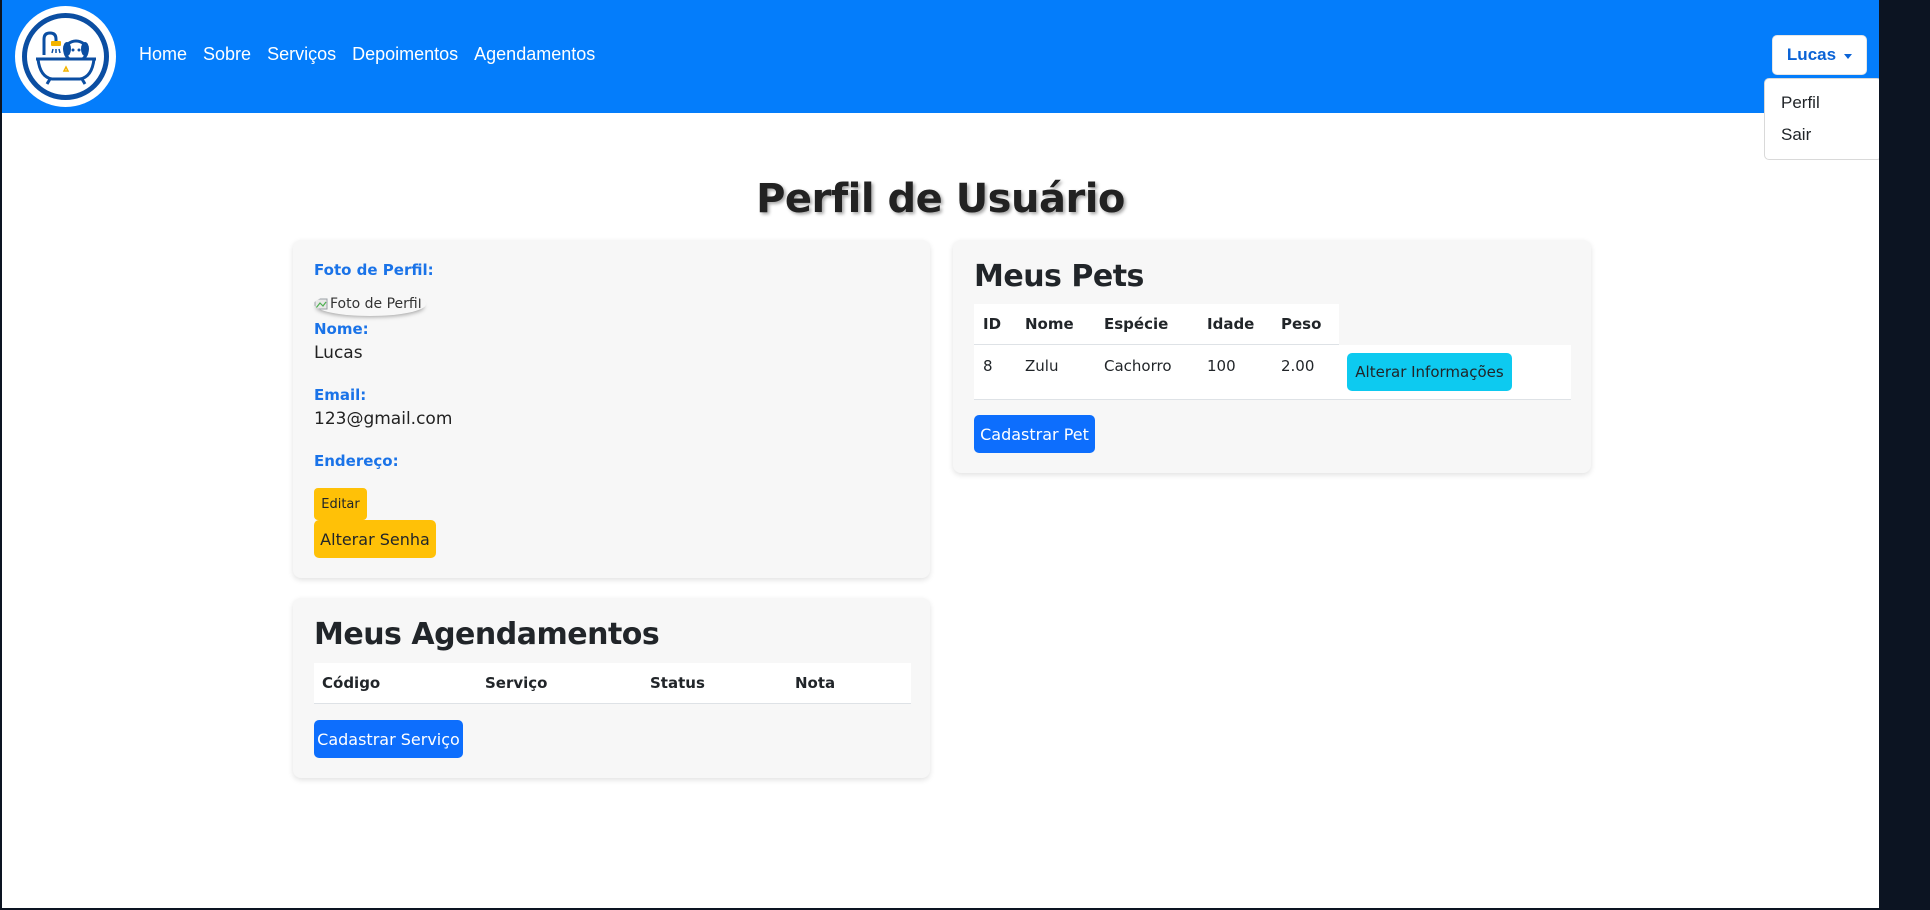 Image resolution: width=1930 pixels, height=910 pixels. What do you see at coordinates (301, 54) in the screenshot?
I see `nav-link-servicos: Serviços` at bounding box center [301, 54].